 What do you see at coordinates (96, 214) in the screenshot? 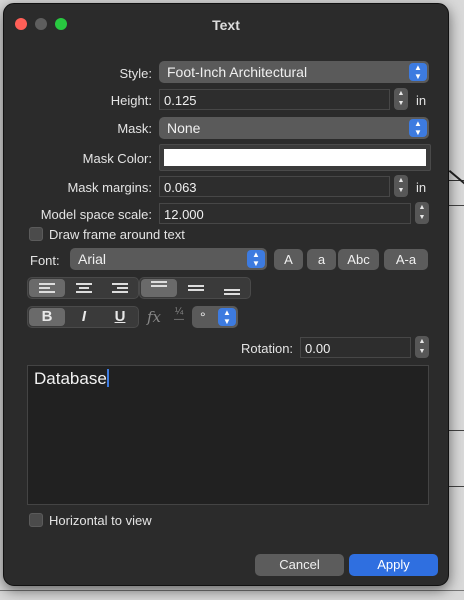
I see `model-scale-label: Model space scale:` at bounding box center [96, 214].